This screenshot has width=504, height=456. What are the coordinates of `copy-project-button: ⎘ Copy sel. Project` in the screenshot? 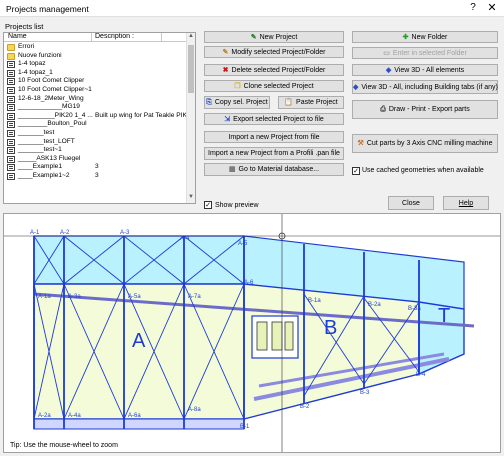 It's located at (237, 102).